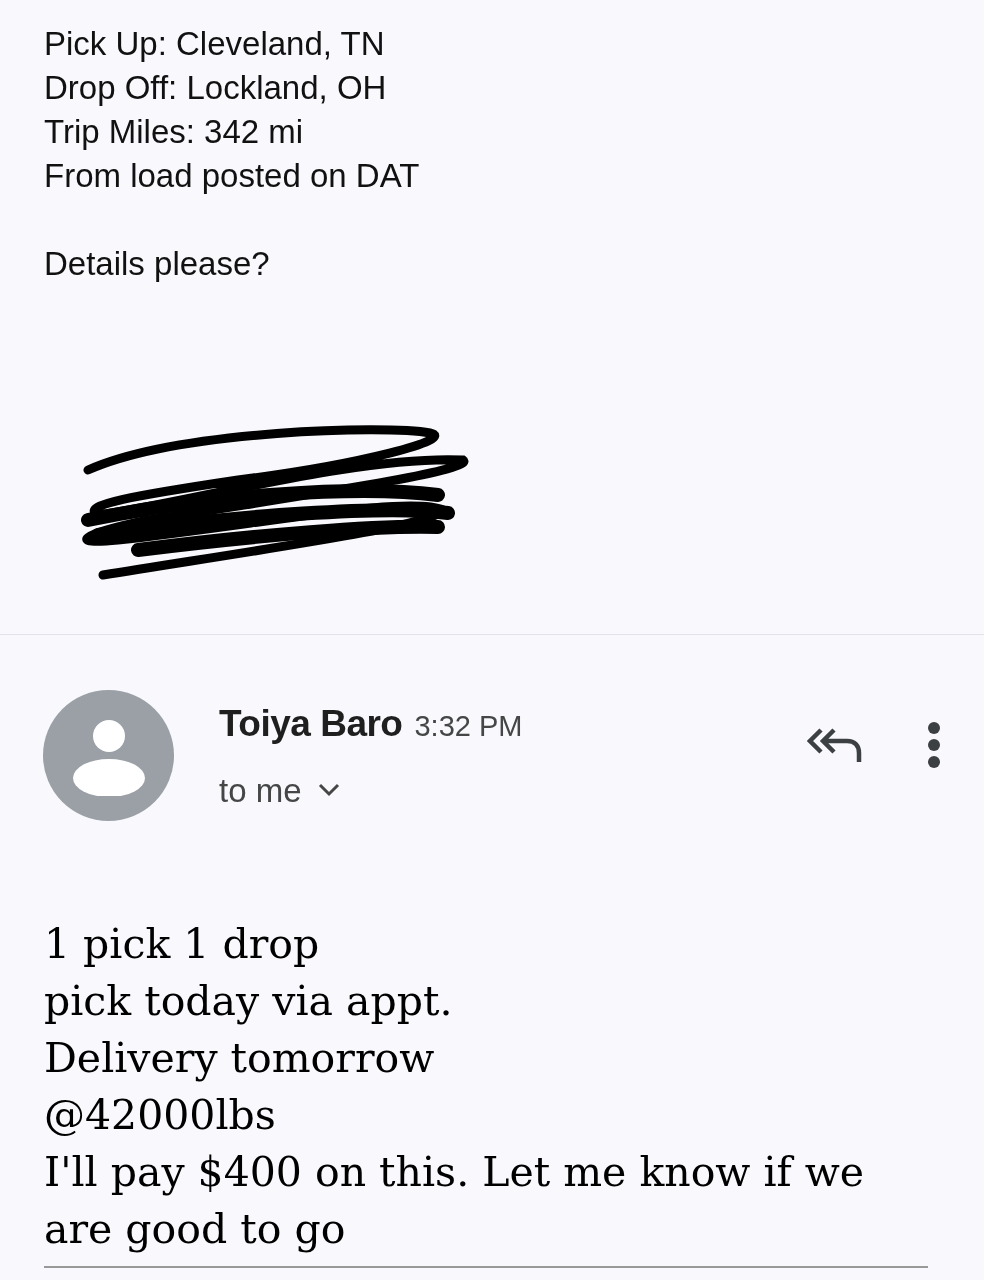 This screenshot has width=984, height=1280. What do you see at coordinates (240, 1058) in the screenshot?
I see `message-line: Delivery tomorrow` at bounding box center [240, 1058].